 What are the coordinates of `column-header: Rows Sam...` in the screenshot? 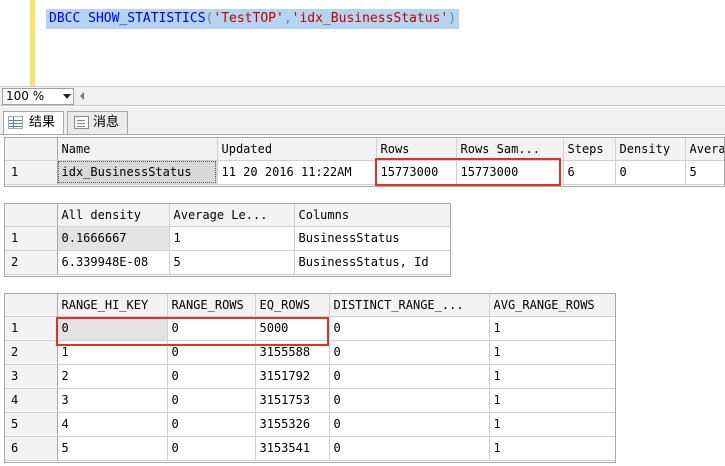 It's located at (510, 149).